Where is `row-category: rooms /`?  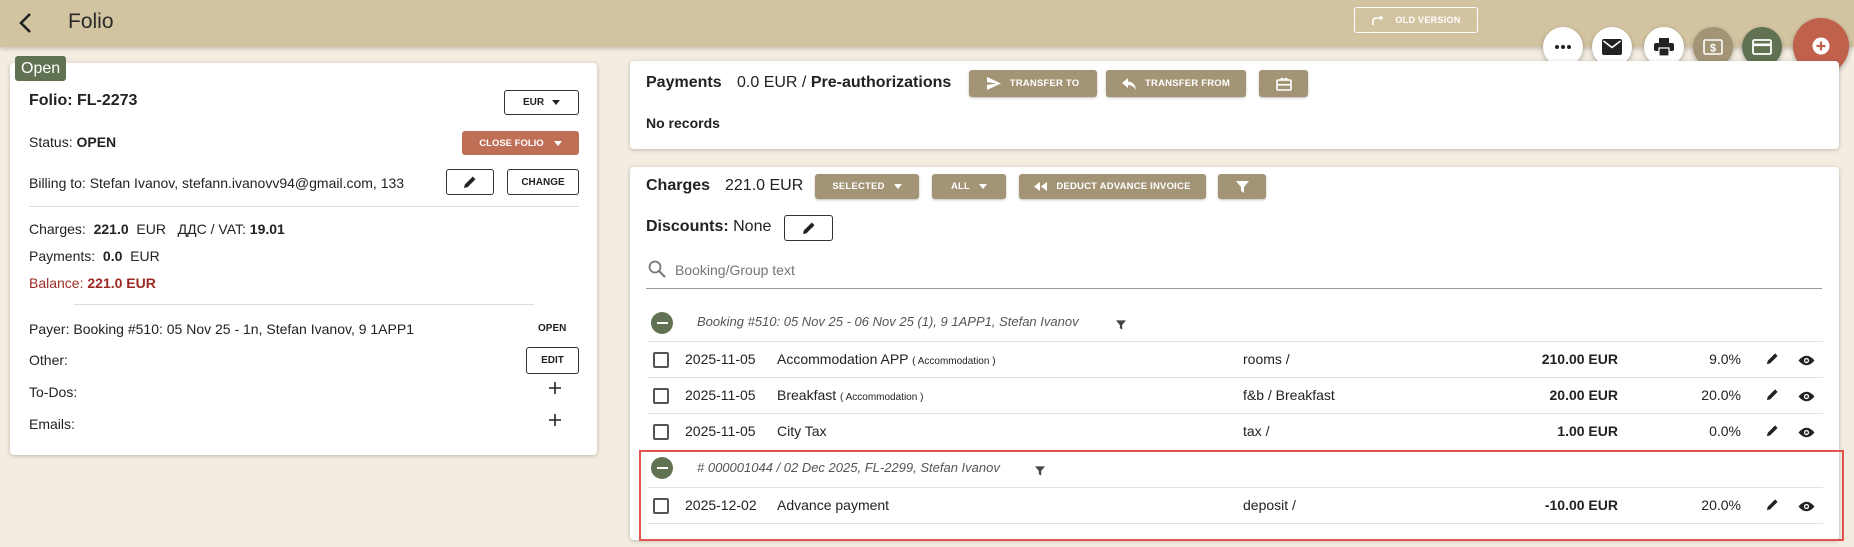
row-category: rooms / is located at coordinates (1266, 359).